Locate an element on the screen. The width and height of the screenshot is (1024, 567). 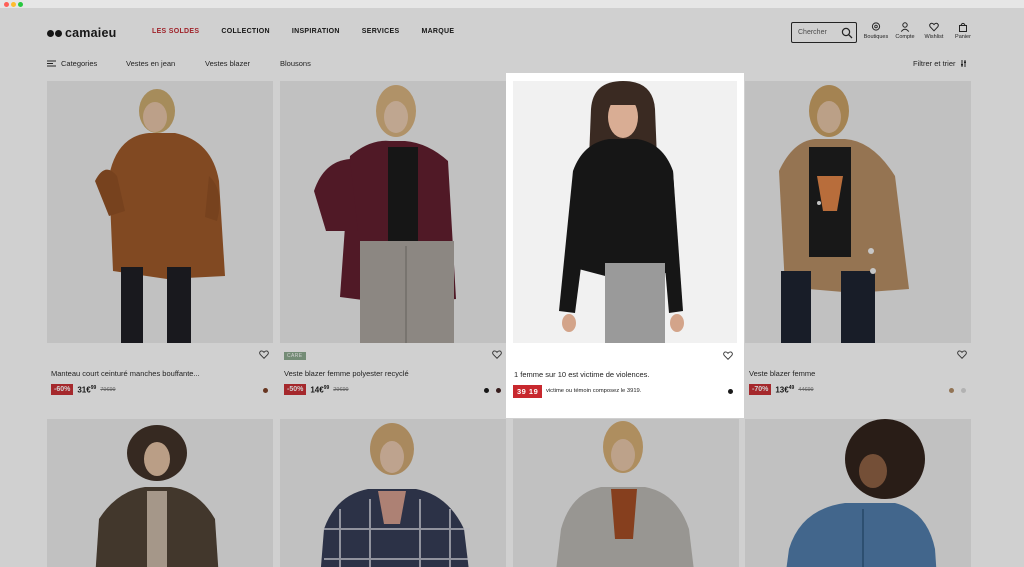
location-icon is located at coordinates (876, 26).